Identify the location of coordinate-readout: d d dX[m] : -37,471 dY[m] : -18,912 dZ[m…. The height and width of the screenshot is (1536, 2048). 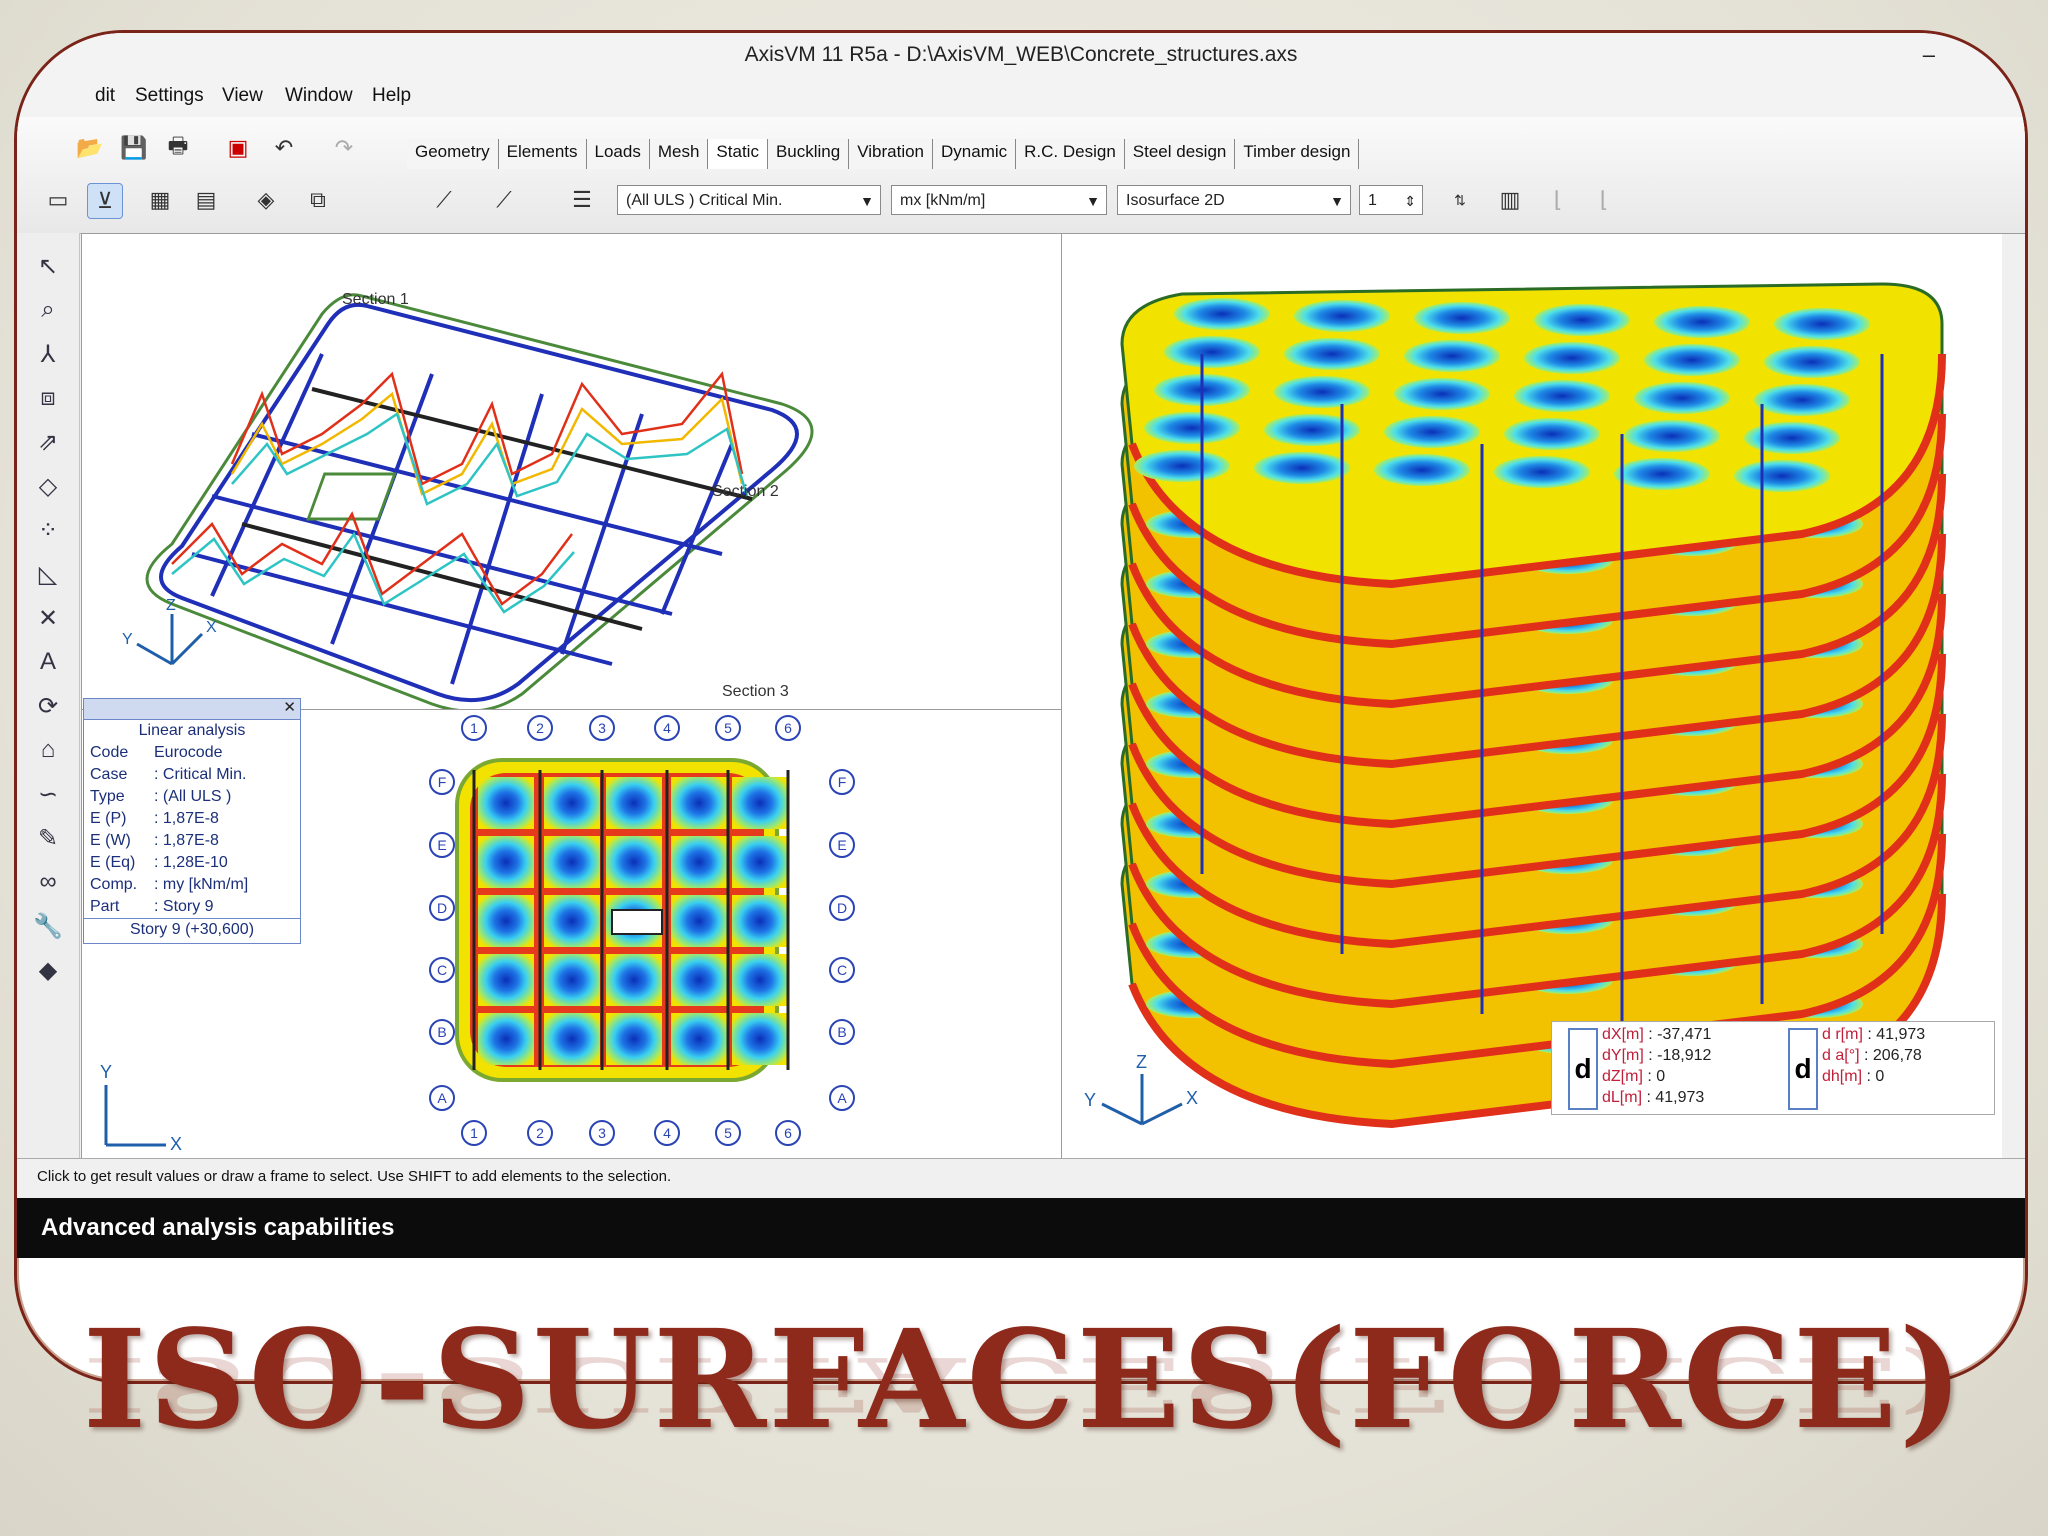
(1773, 1068).